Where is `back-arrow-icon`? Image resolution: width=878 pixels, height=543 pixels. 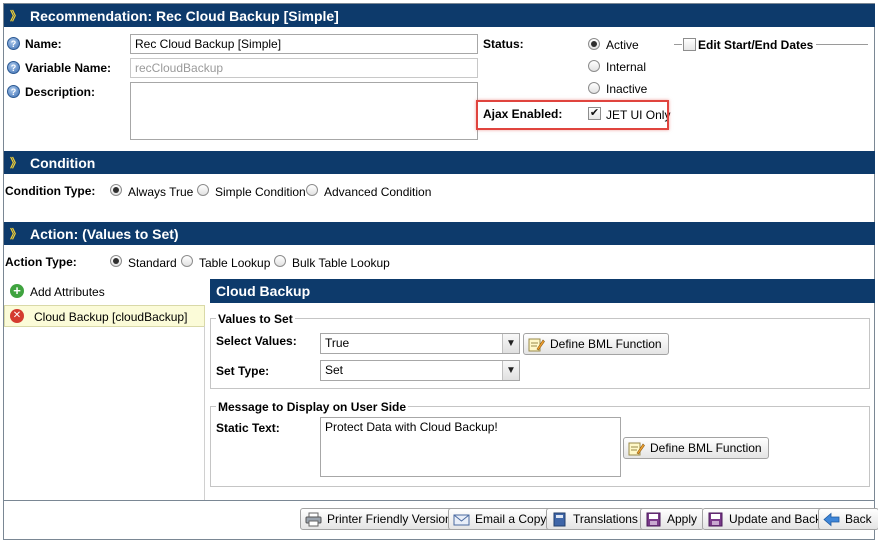 back-arrow-icon is located at coordinates (831, 519).